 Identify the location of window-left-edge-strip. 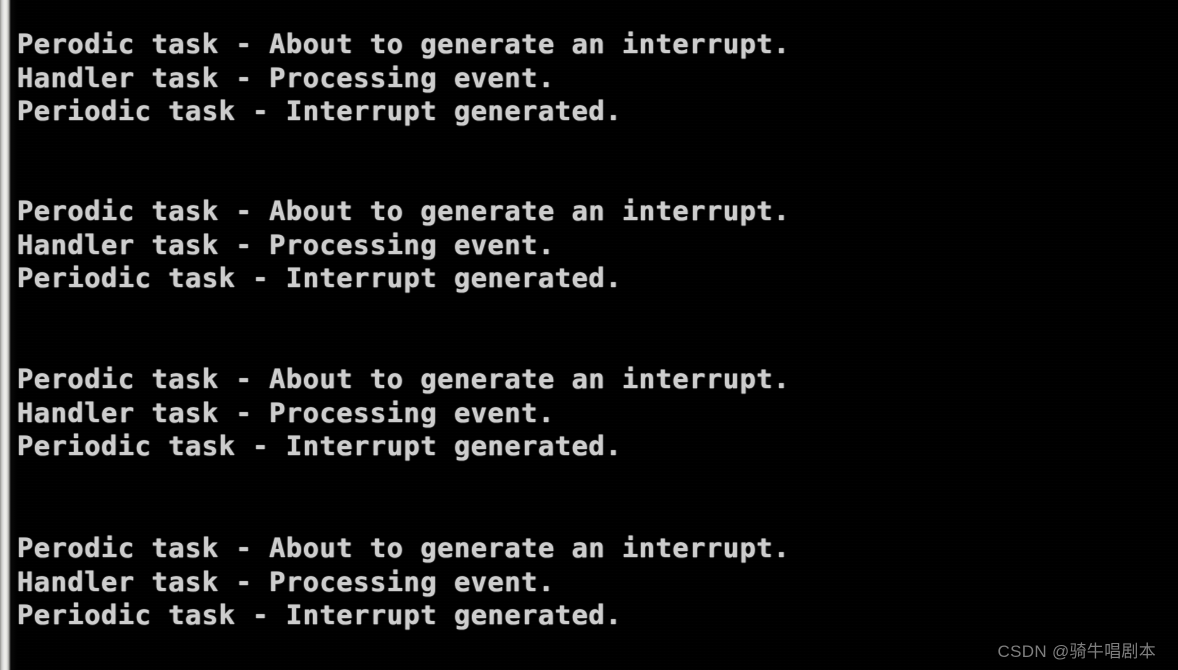
(6, 335).